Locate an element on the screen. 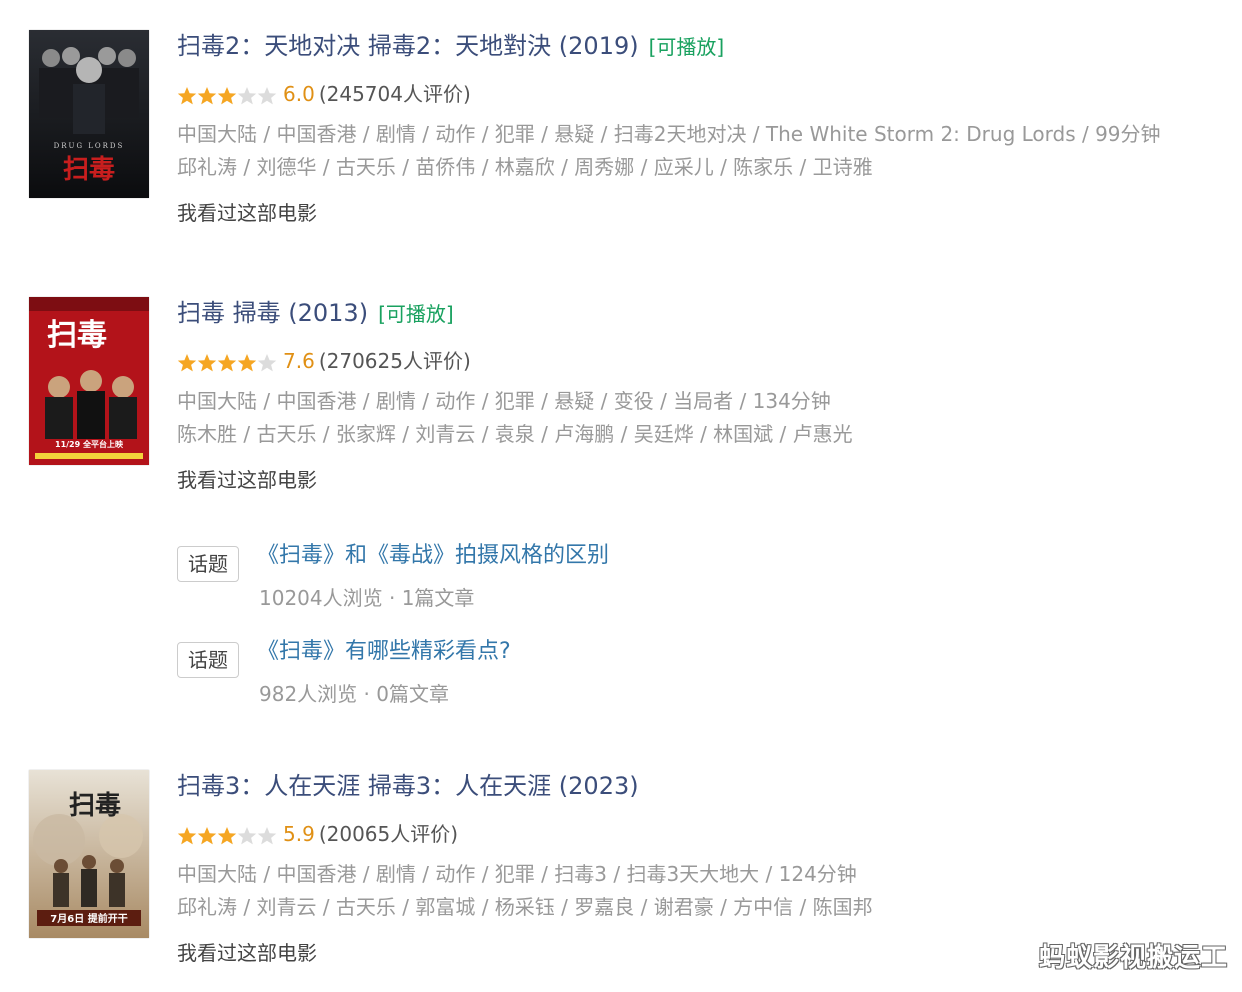  movie-title-link: 扫毒 掃毒 (2013) is located at coordinates (272, 313).